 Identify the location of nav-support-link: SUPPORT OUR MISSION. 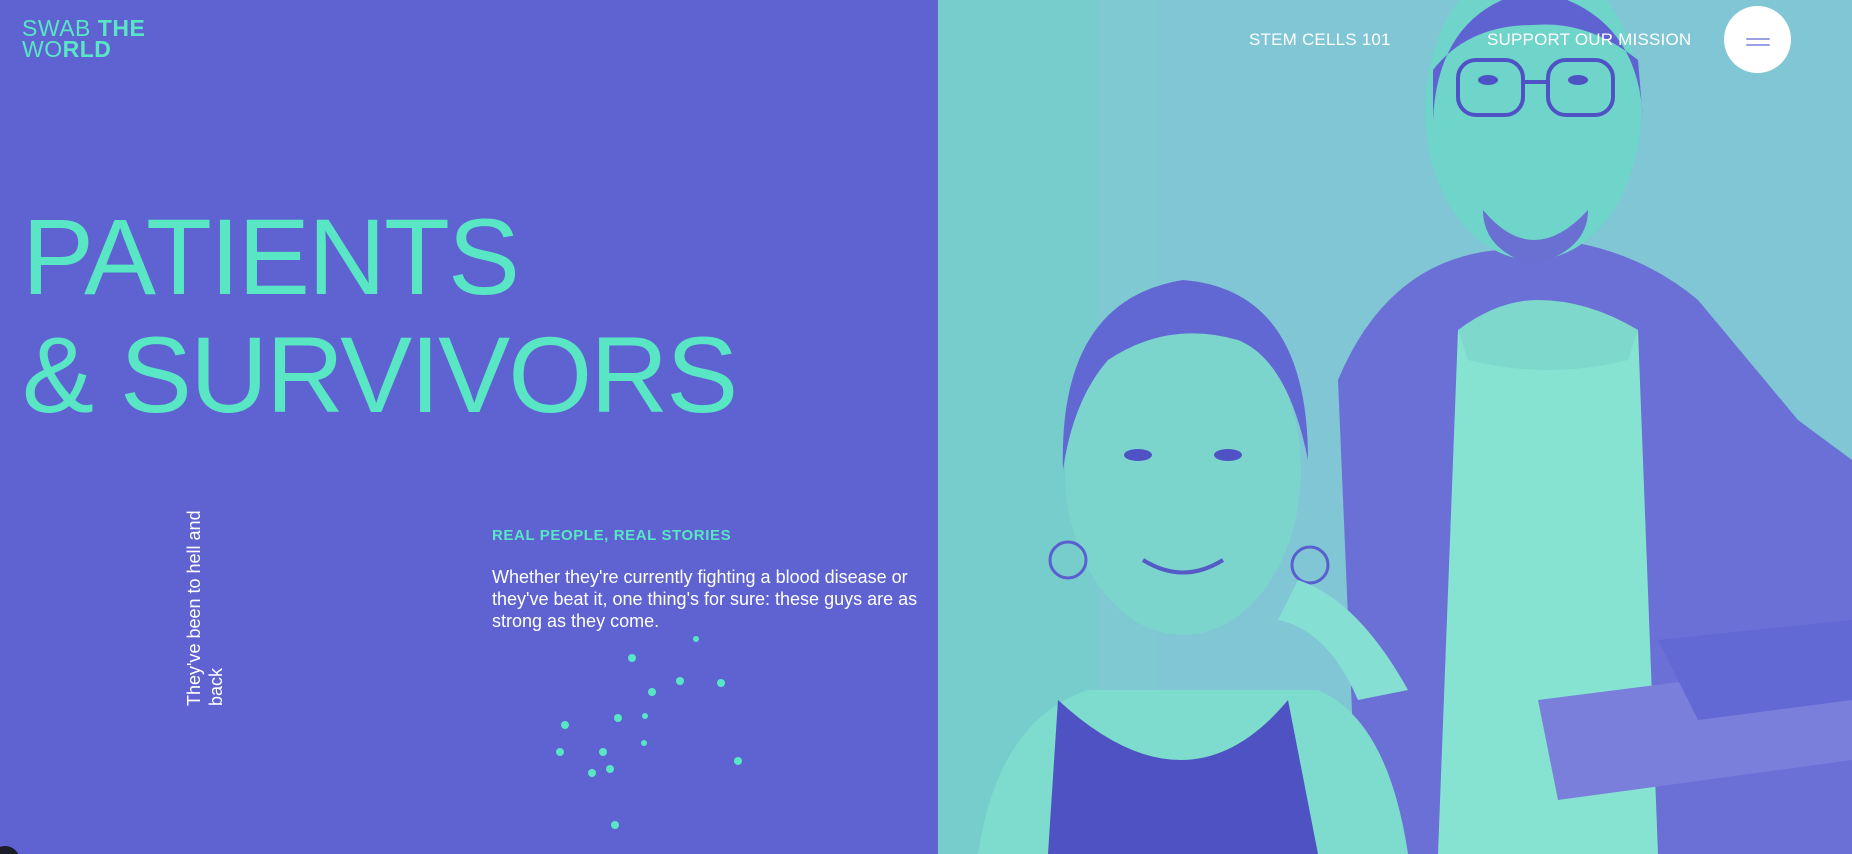
(1589, 40).